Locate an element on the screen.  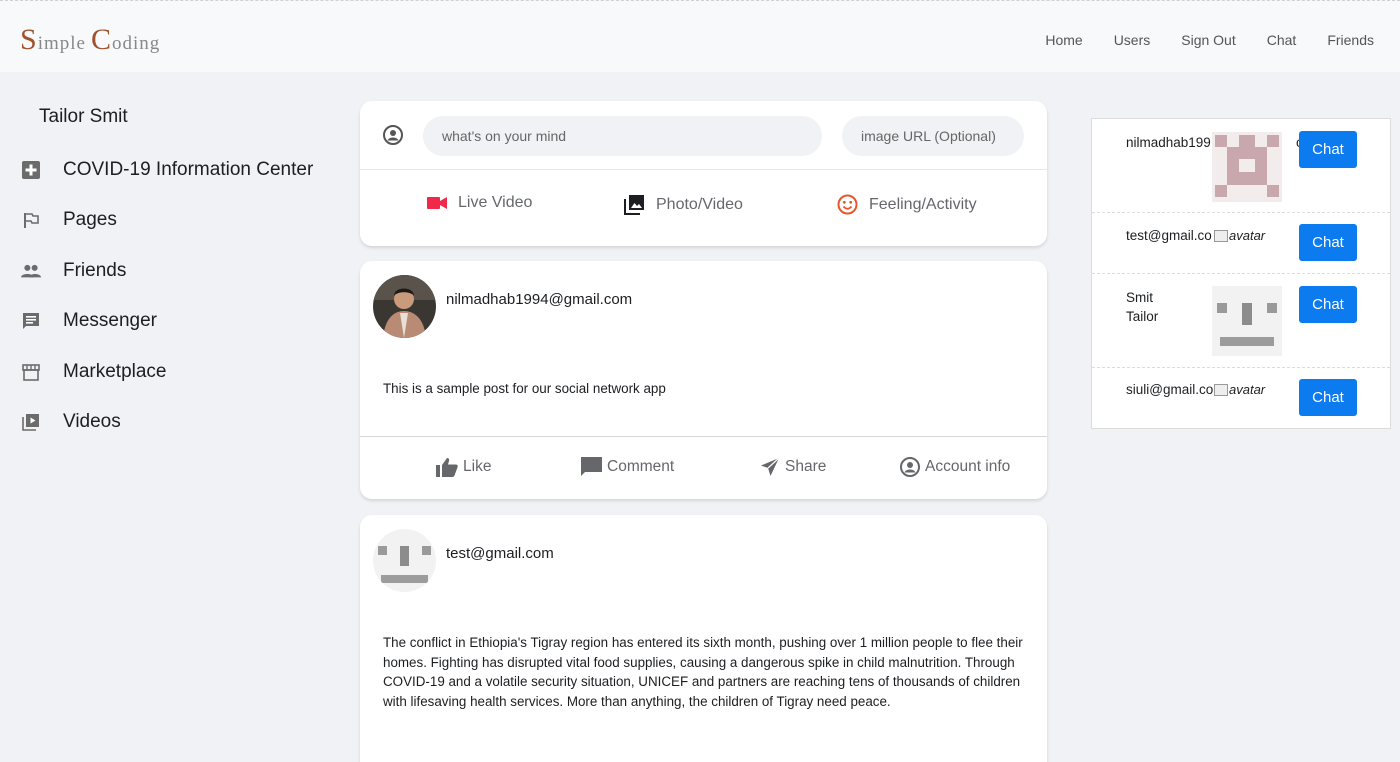
live-video-option: Live Video is located at coordinates (479, 203).